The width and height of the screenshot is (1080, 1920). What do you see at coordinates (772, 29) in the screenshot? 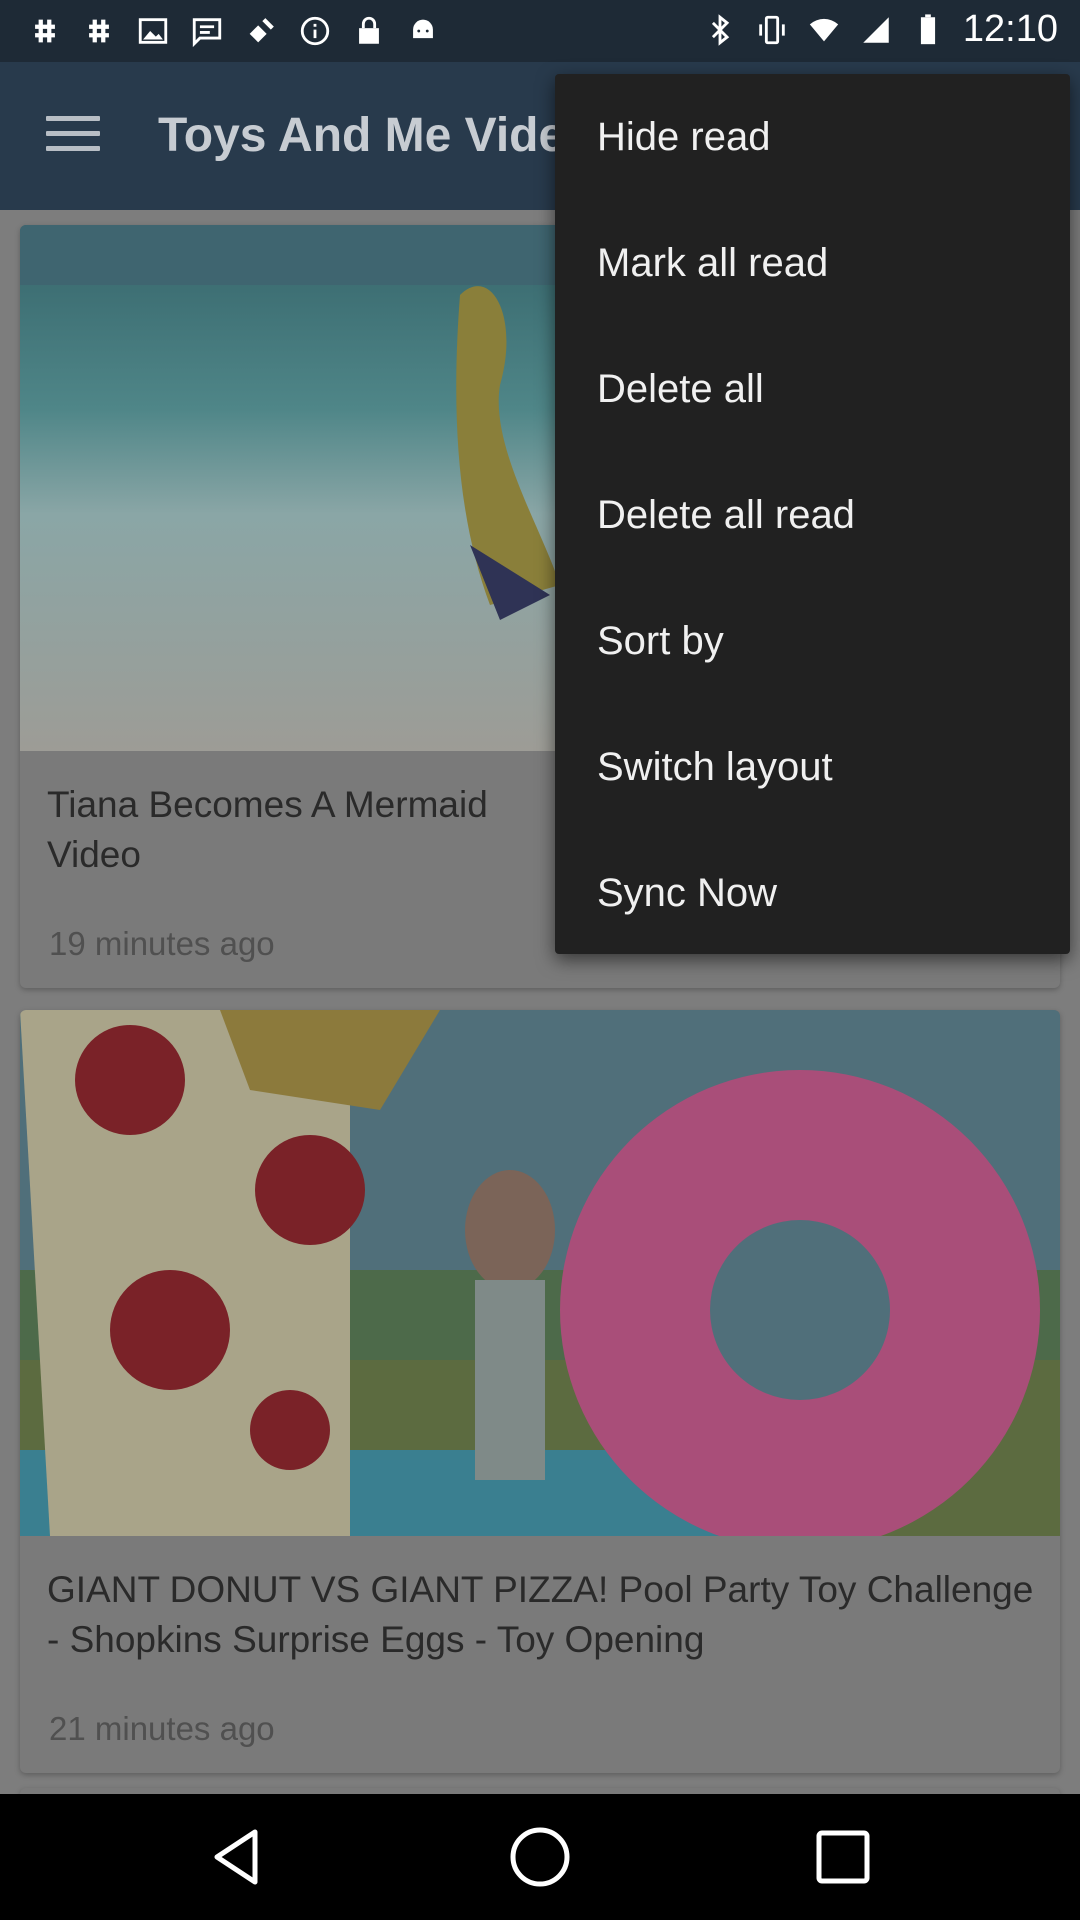
I see `vibrate-icon` at bounding box center [772, 29].